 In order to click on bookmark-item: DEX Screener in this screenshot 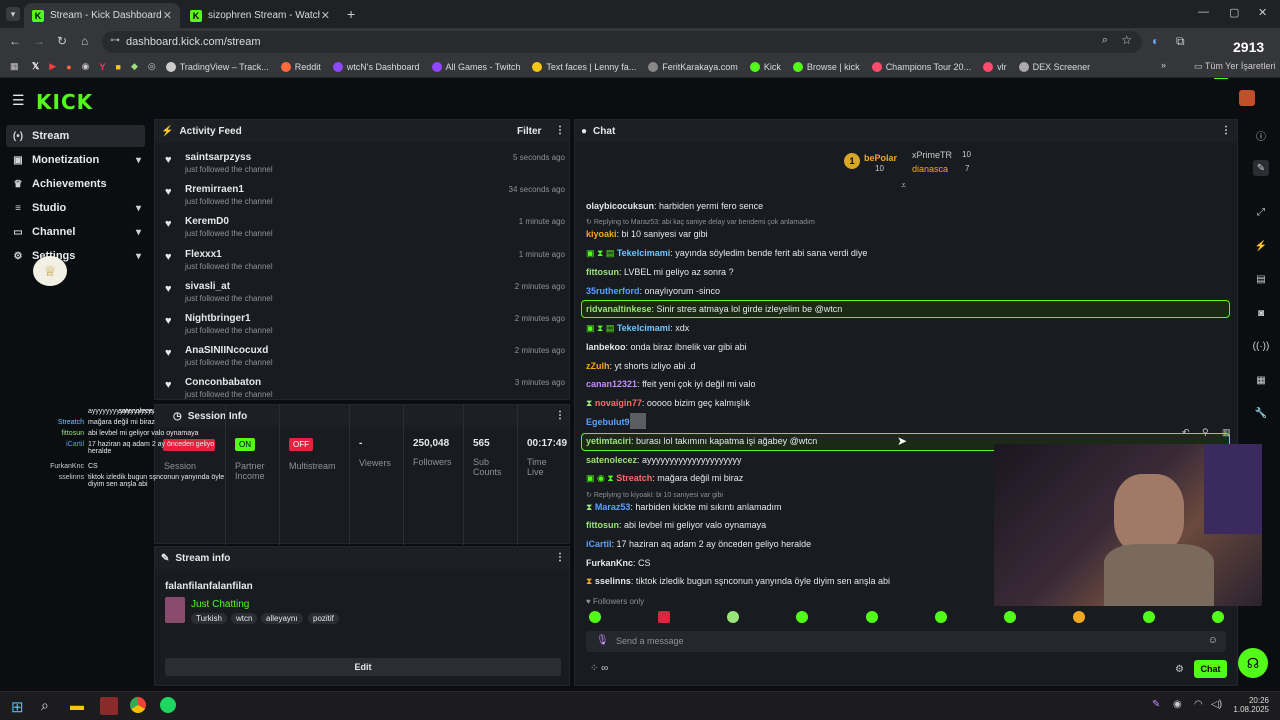, I will do `click(1054, 66)`.